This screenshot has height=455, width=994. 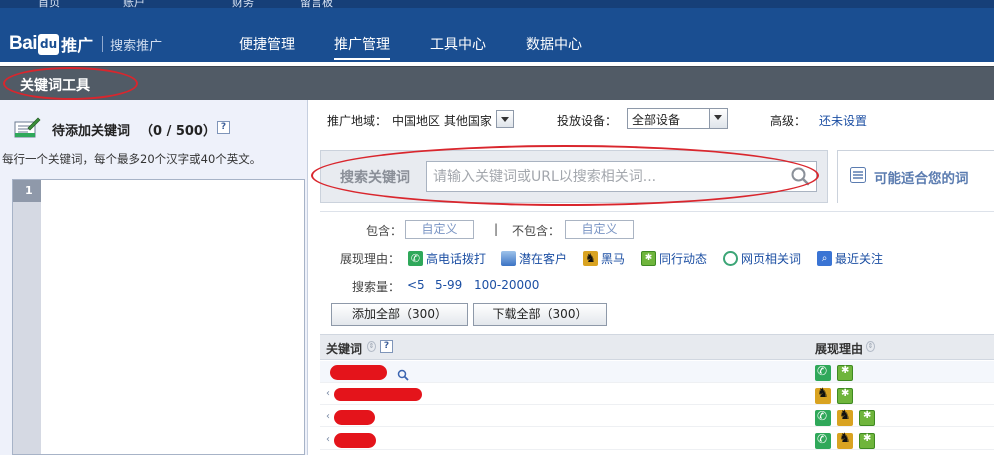 What do you see at coordinates (771, 258) in the screenshot?
I see `reason-web-related-label: 网页相关词` at bounding box center [771, 258].